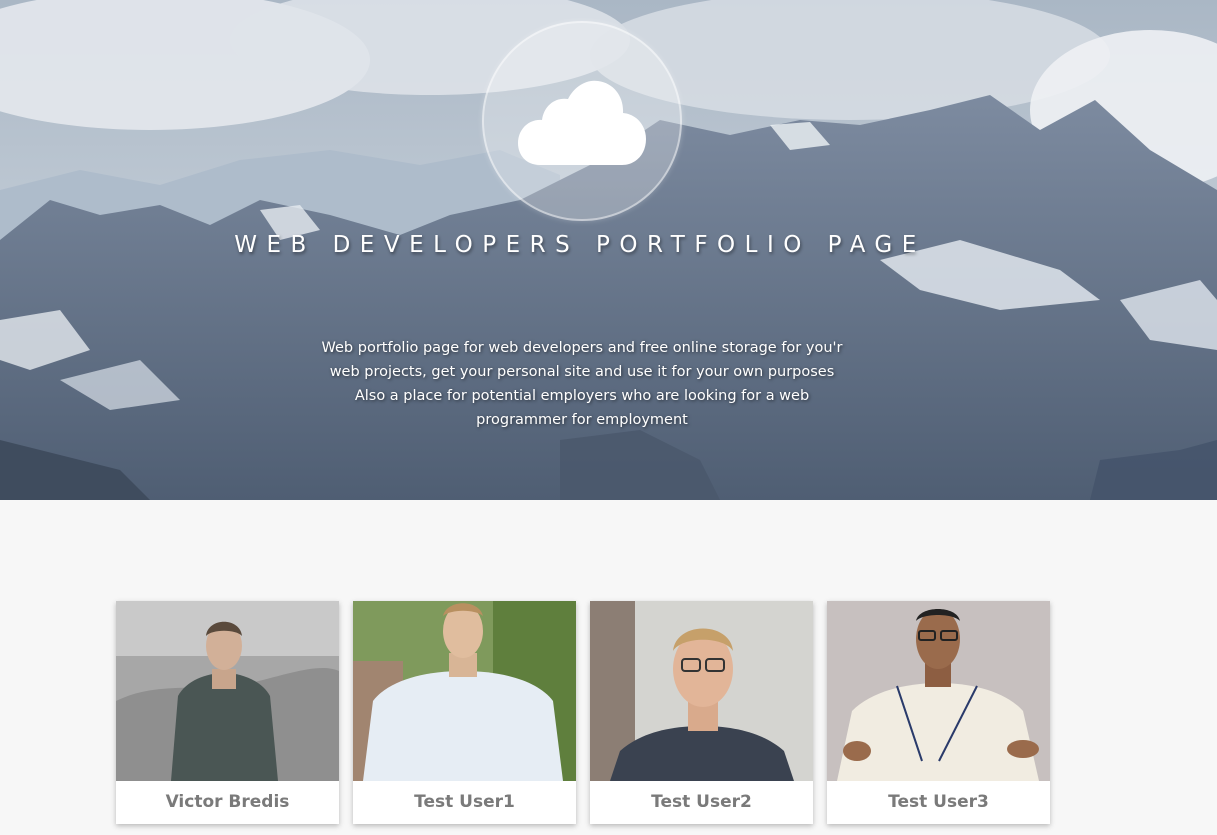 Image resolution: width=1217 pixels, height=835 pixels. I want to click on user-name: Test User3, so click(938, 802).